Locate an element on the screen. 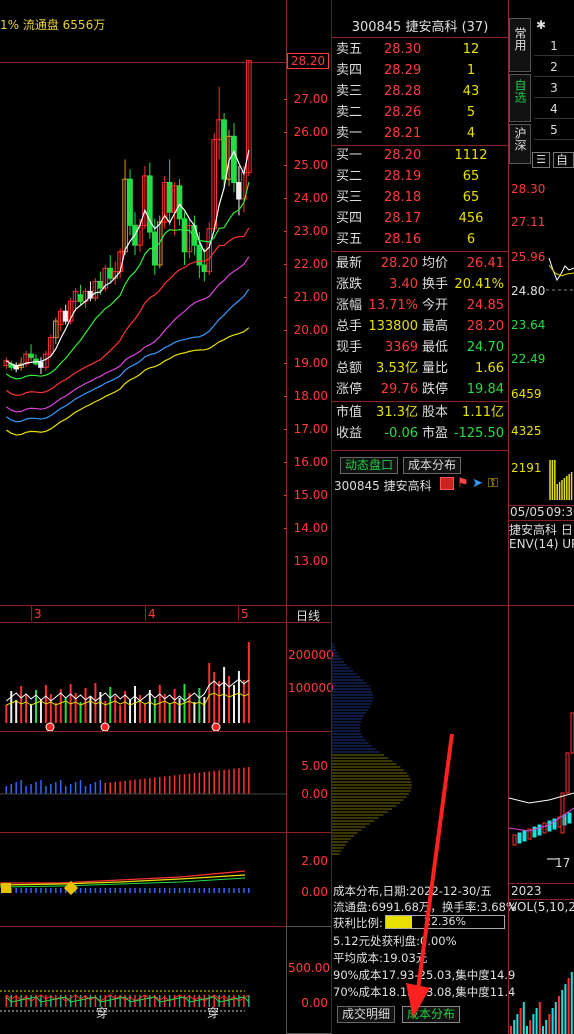 The height and width of the screenshot is (1034, 574). tab-shanghai-shenzhen: 沪深 is located at coordinates (520, 144).